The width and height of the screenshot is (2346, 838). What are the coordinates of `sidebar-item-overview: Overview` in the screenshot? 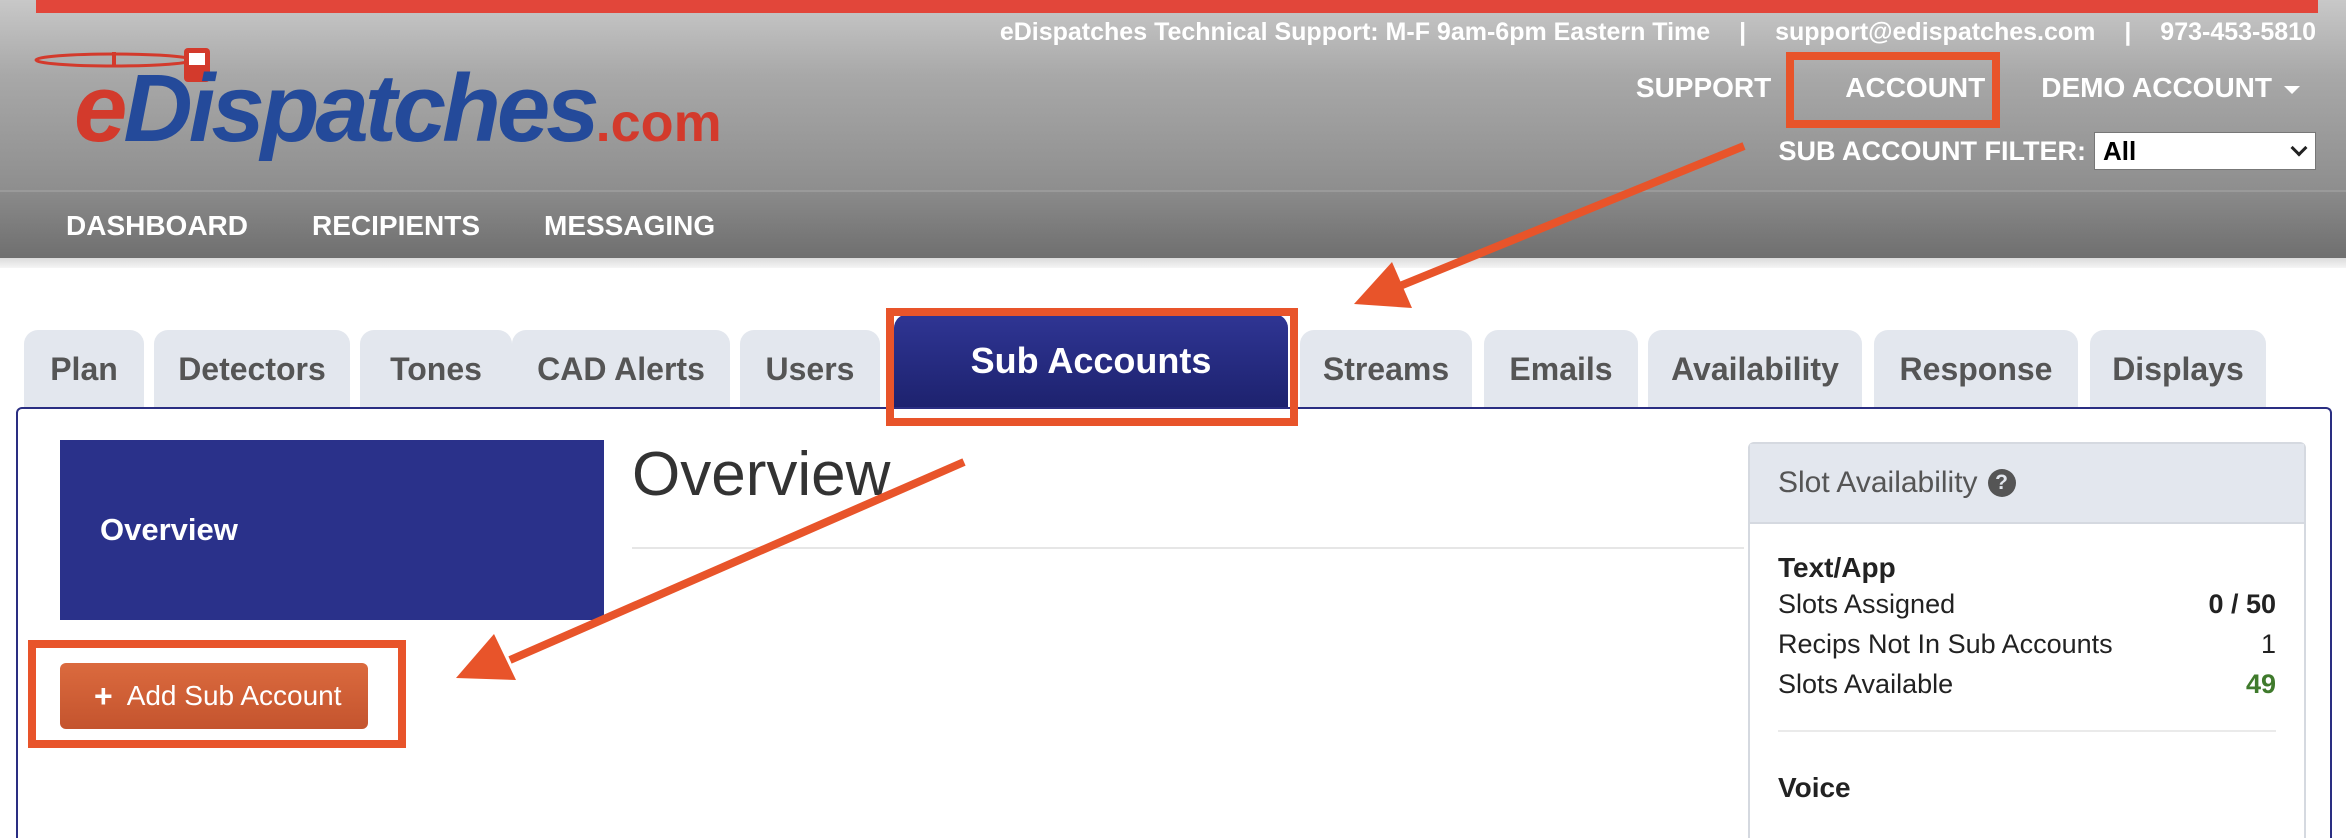 It's located at (332, 530).